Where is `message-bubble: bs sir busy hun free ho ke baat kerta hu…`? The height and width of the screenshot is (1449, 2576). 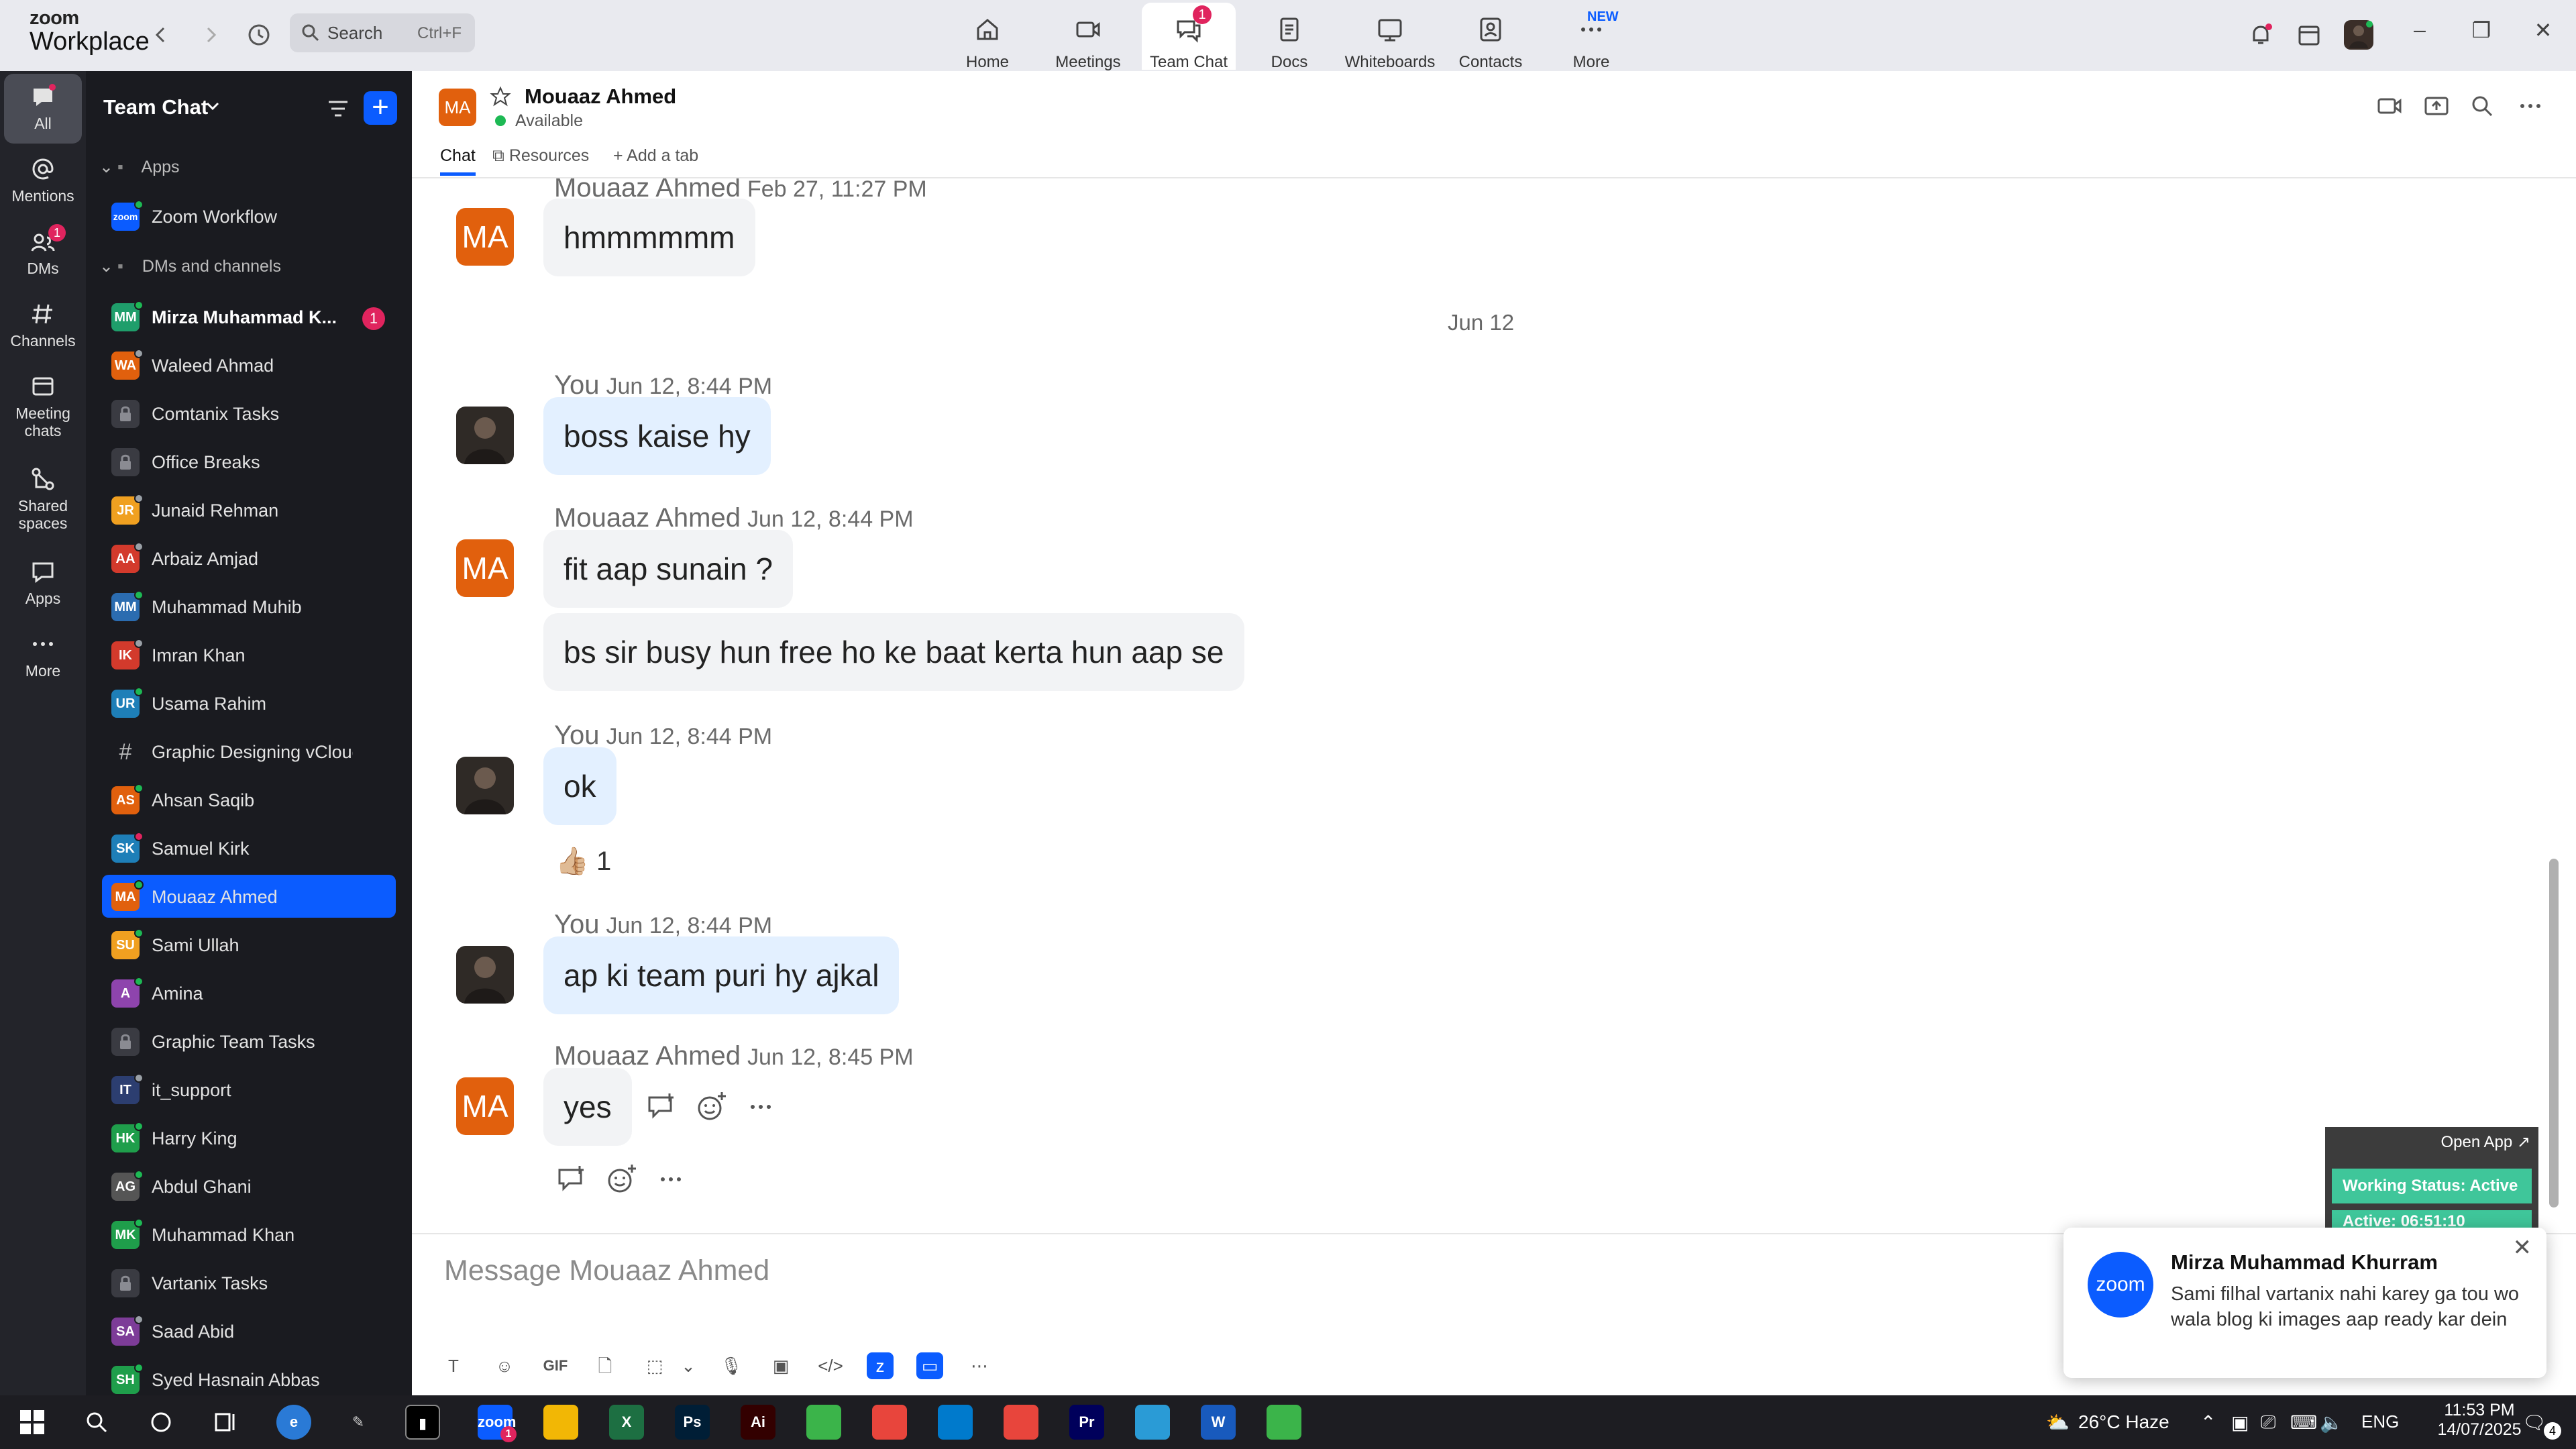
message-bubble: bs sir busy hun free ho ke baat kerta hu… is located at coordinates (893, 652).